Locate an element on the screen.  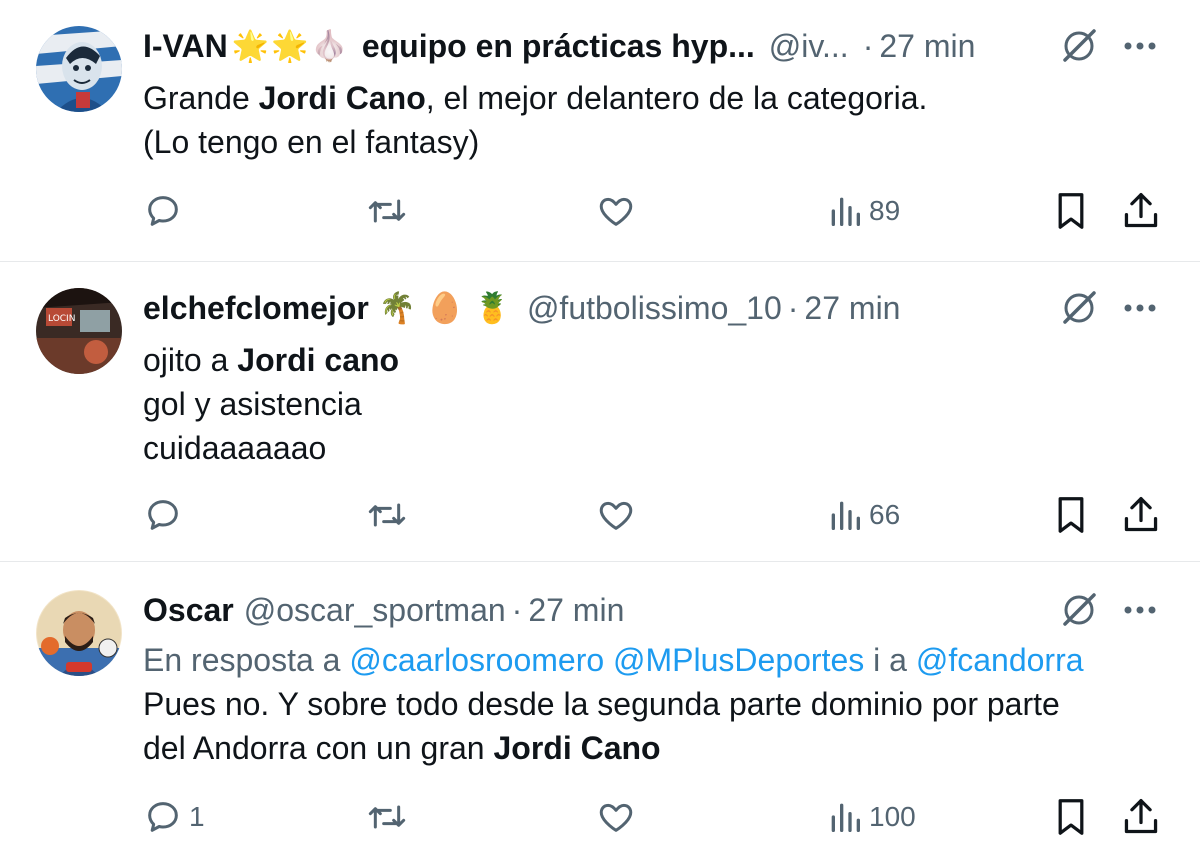
reply-joiner: i a is located at coordinates (890, 660).